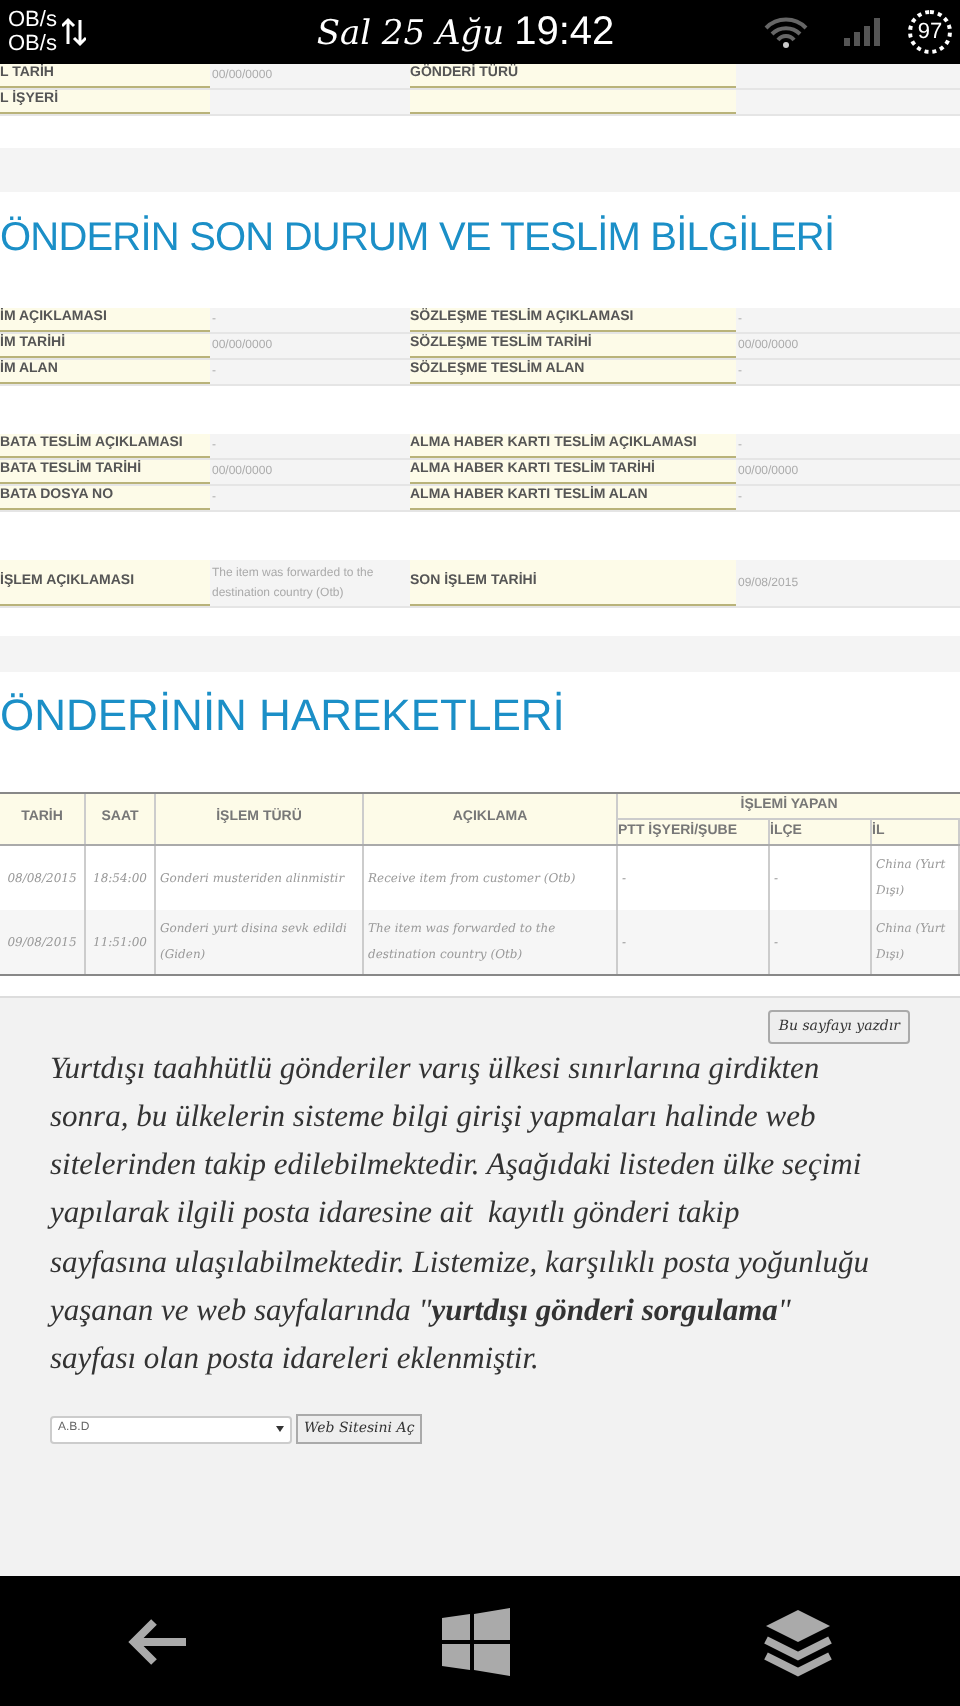  I want to click on back-arrow-icon, so click(158, 1641).